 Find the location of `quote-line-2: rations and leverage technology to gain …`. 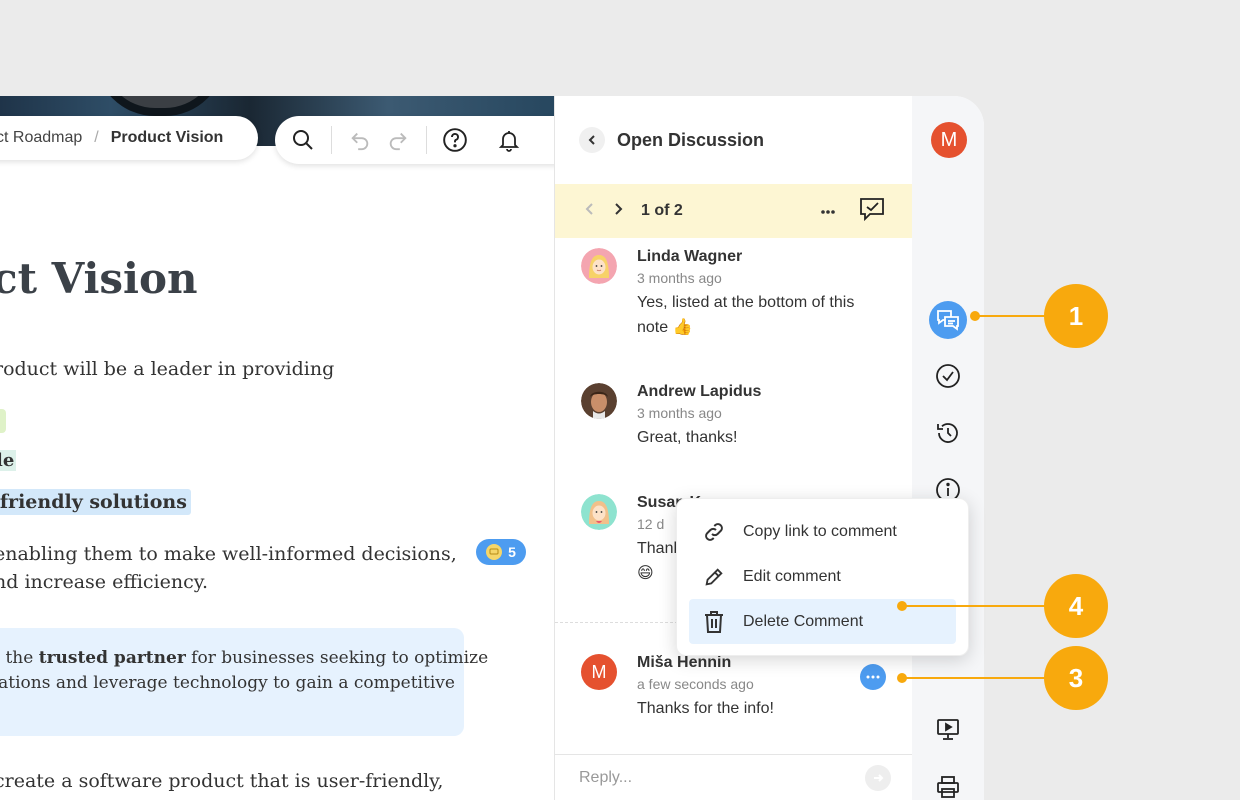

quote-line-2: rations and leverage technology to gain … is located at coordinates (227, 683).